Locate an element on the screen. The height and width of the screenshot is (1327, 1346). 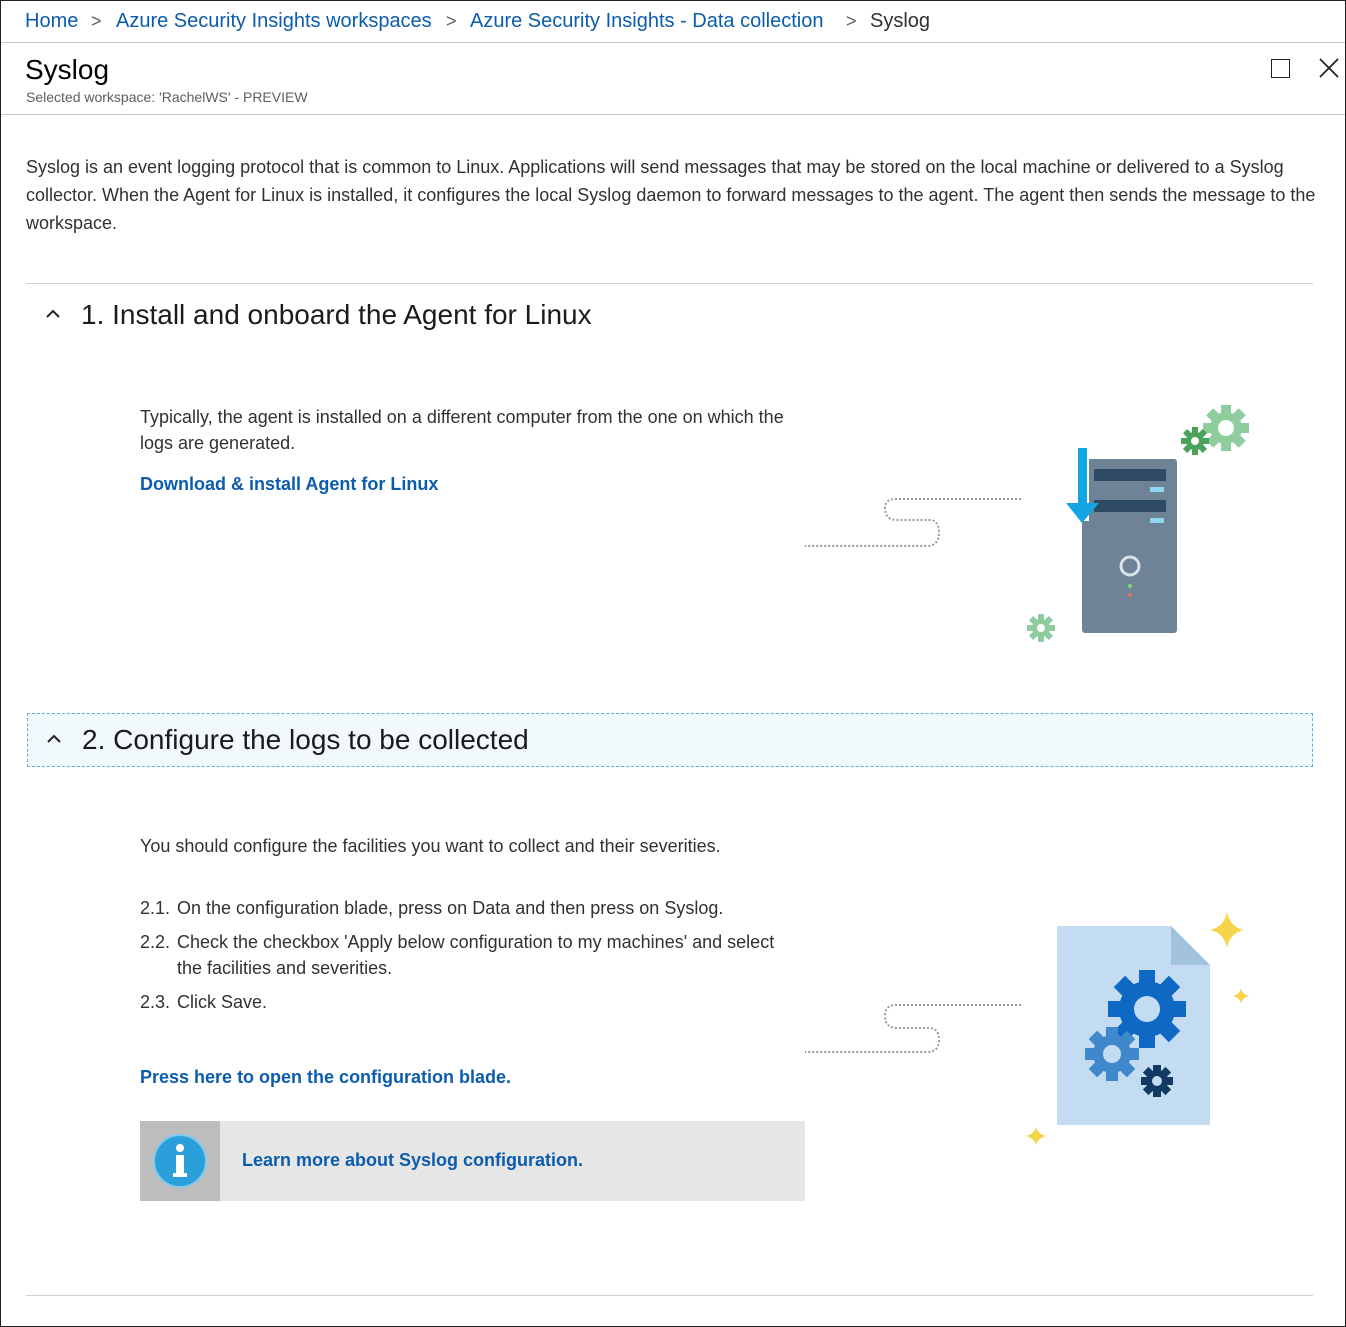
info-banner: Learn more about Syslog configuration. is located at coordinates (472, 1161).